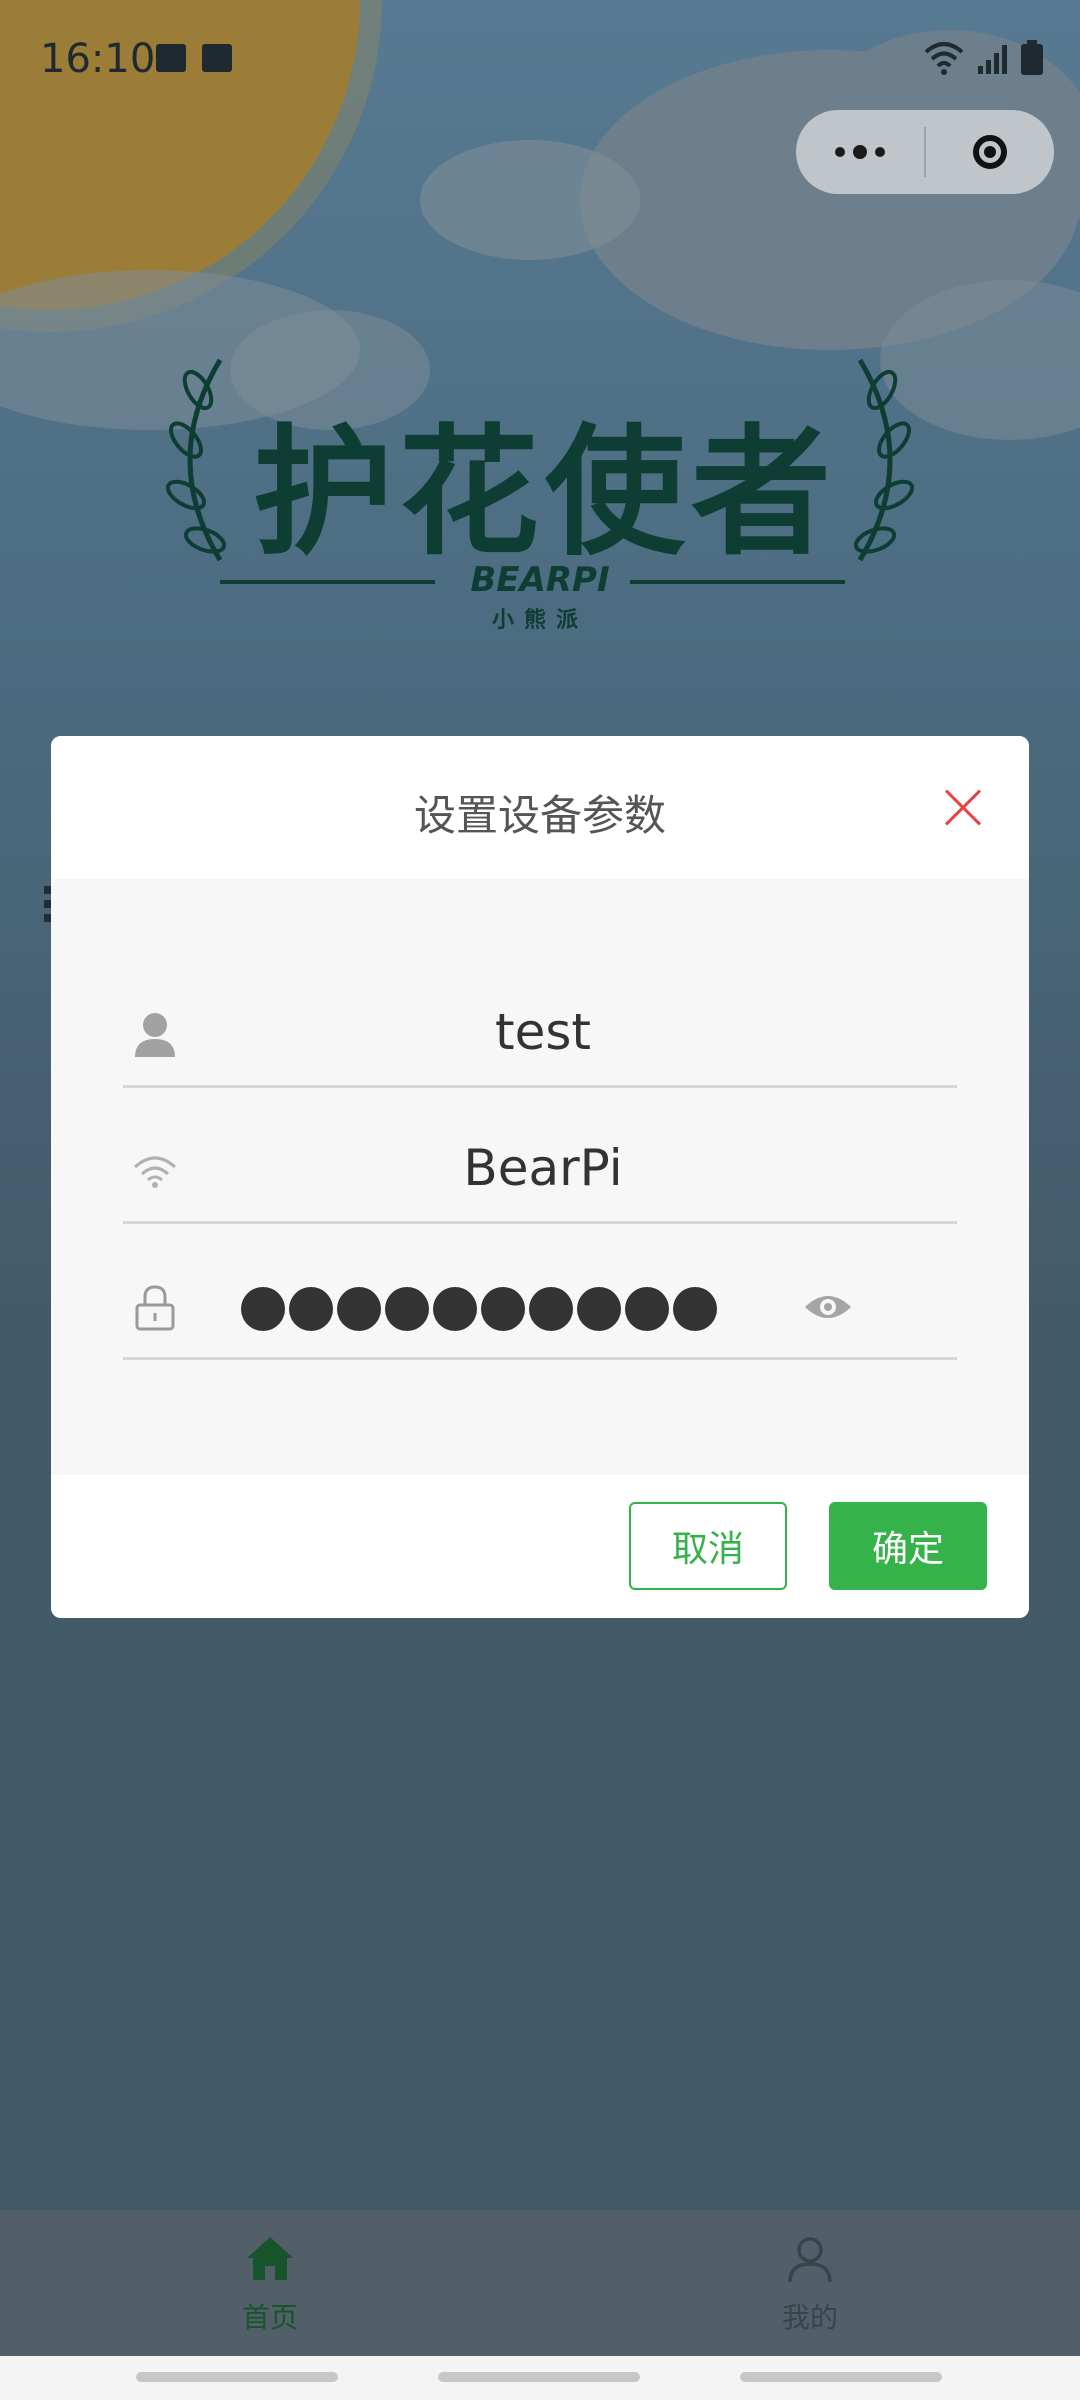 This screenshot has height=2400, width=1080. I want to click on laurel-left-icon, so click(196, 460).